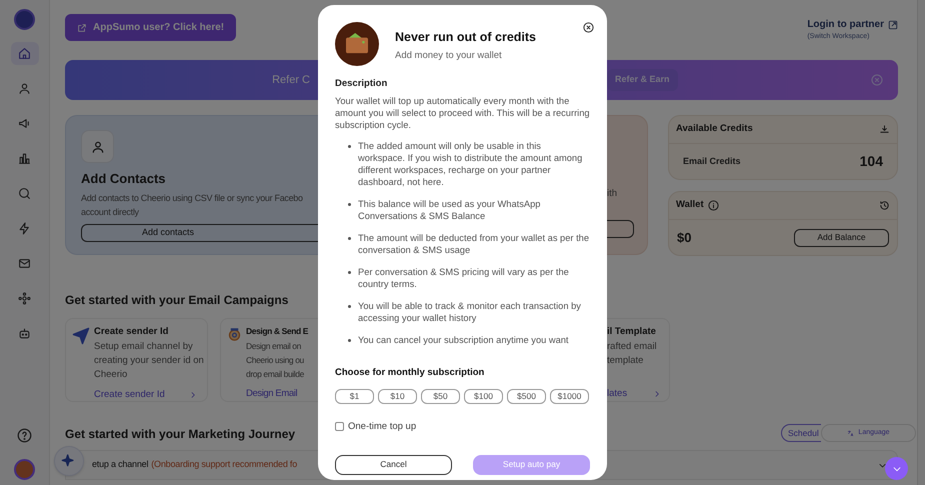  Describe the element at coordinates (129, 395) in the screenshot. I see `card-link: Create sender Id` at that location.